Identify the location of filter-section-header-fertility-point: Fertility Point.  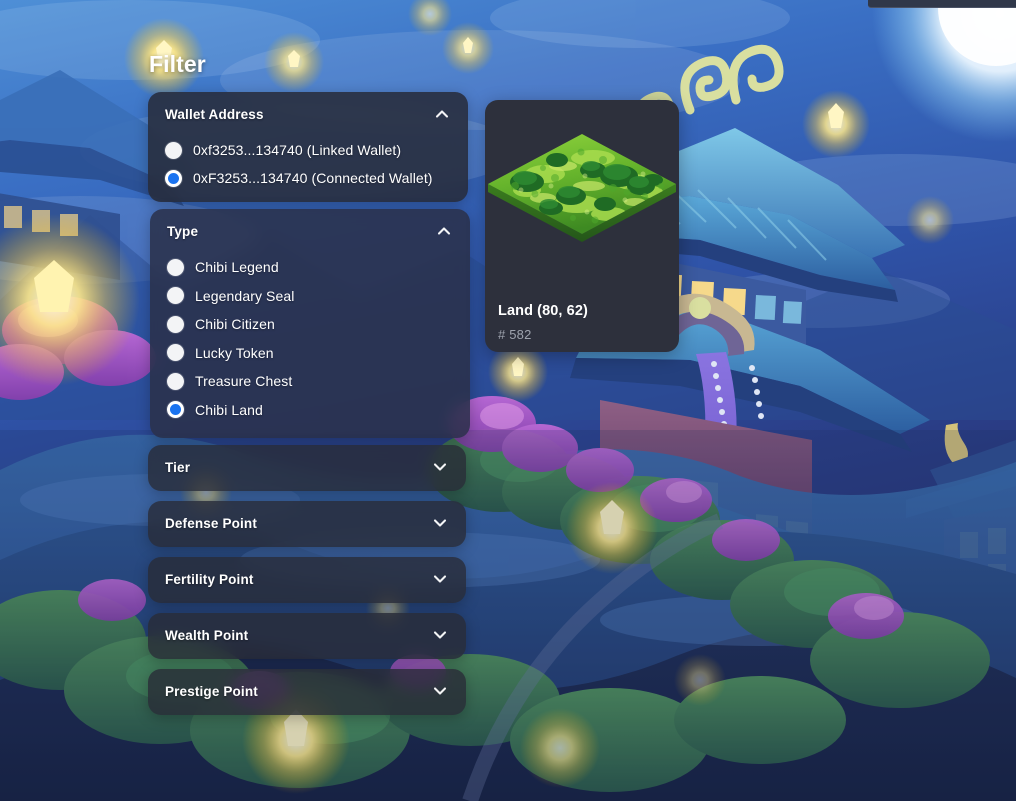
(307, 579).